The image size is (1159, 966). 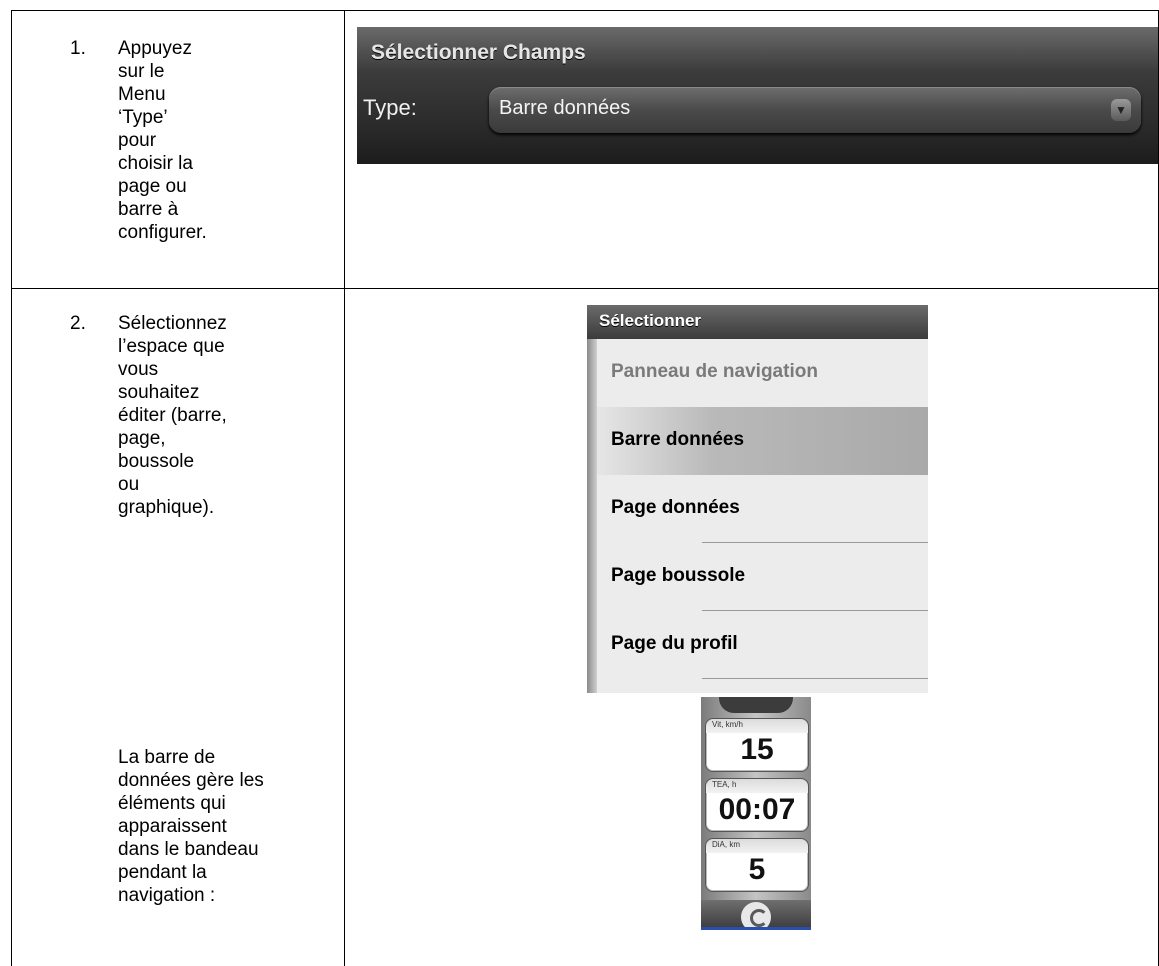 I want to click on menu-item-label: Page boussole, so click(x=678, y=575).